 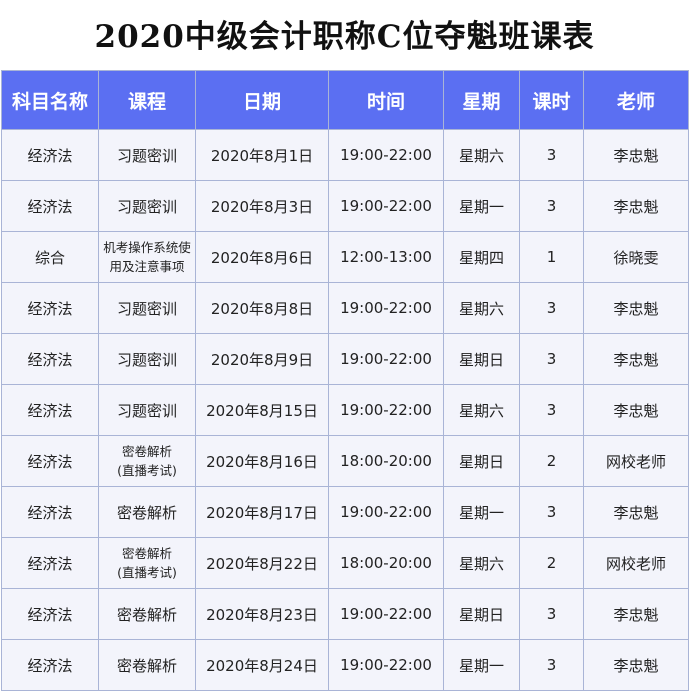 What do you see at coordinates (344, 37) in the screenshot?
I see `page-title: 2020中级会计职称C位夺魁班课表` at bounding box center [344, 37].